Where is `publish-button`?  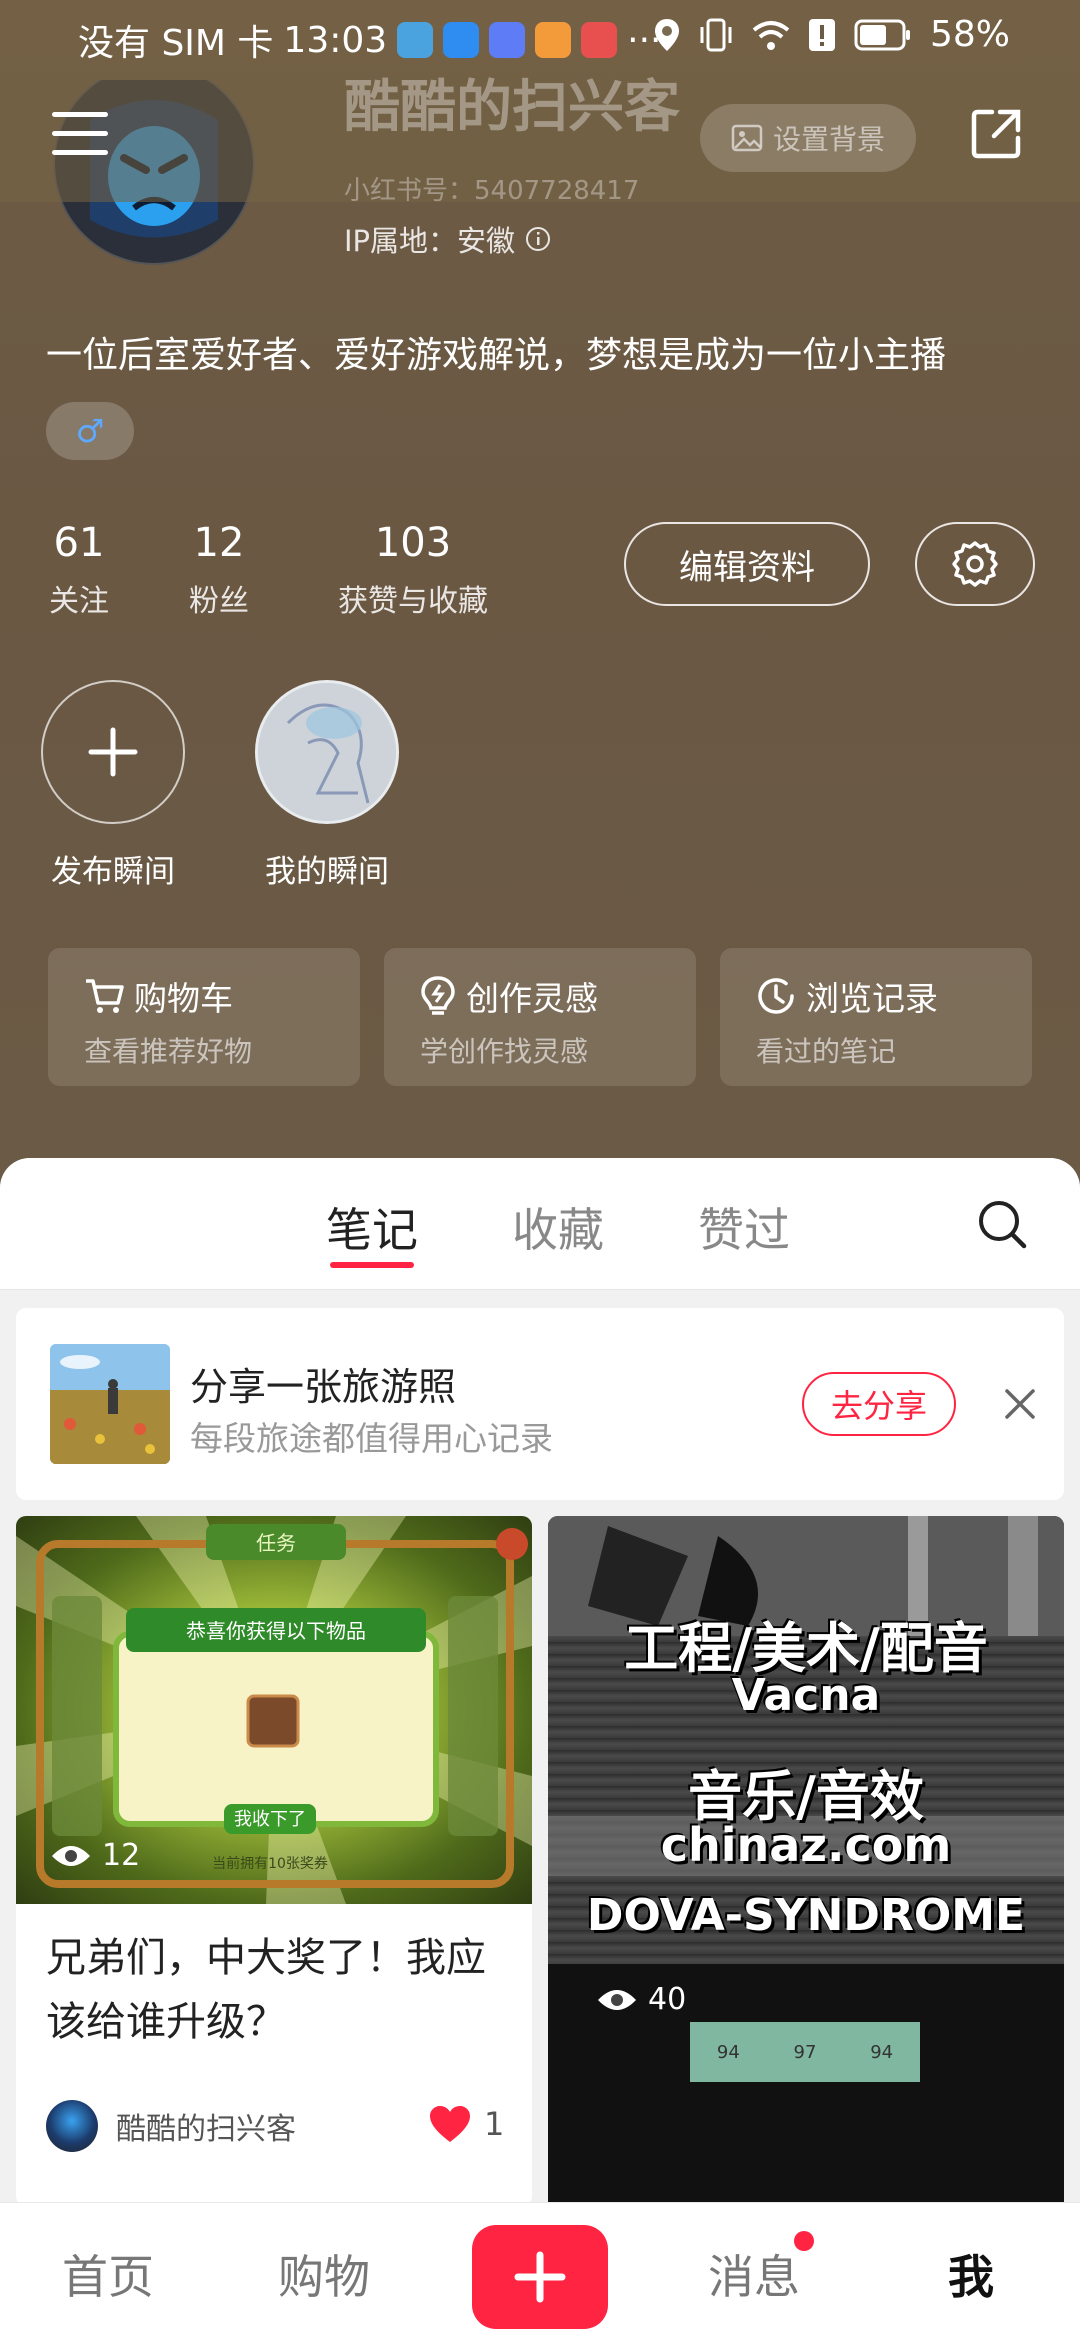 publish-button is located at coordinates (540, 2277).